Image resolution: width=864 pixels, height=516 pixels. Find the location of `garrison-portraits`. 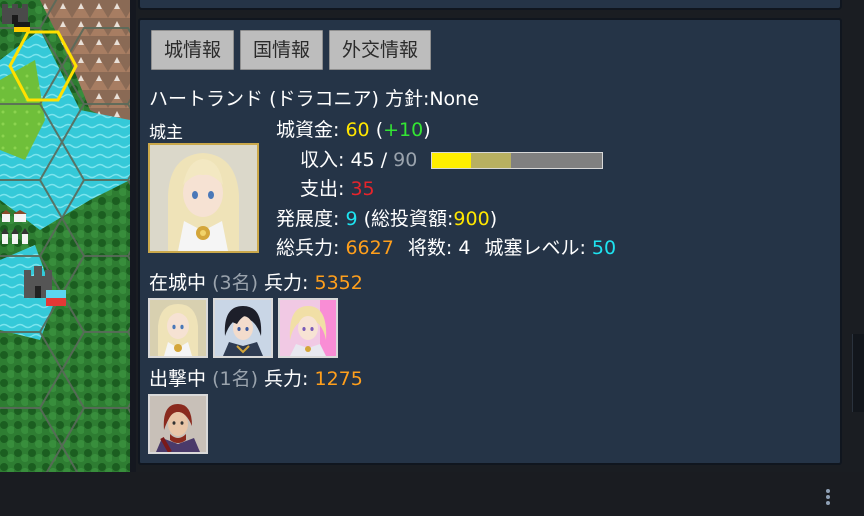

garrison-portraits is located at coordinates (243, 328).